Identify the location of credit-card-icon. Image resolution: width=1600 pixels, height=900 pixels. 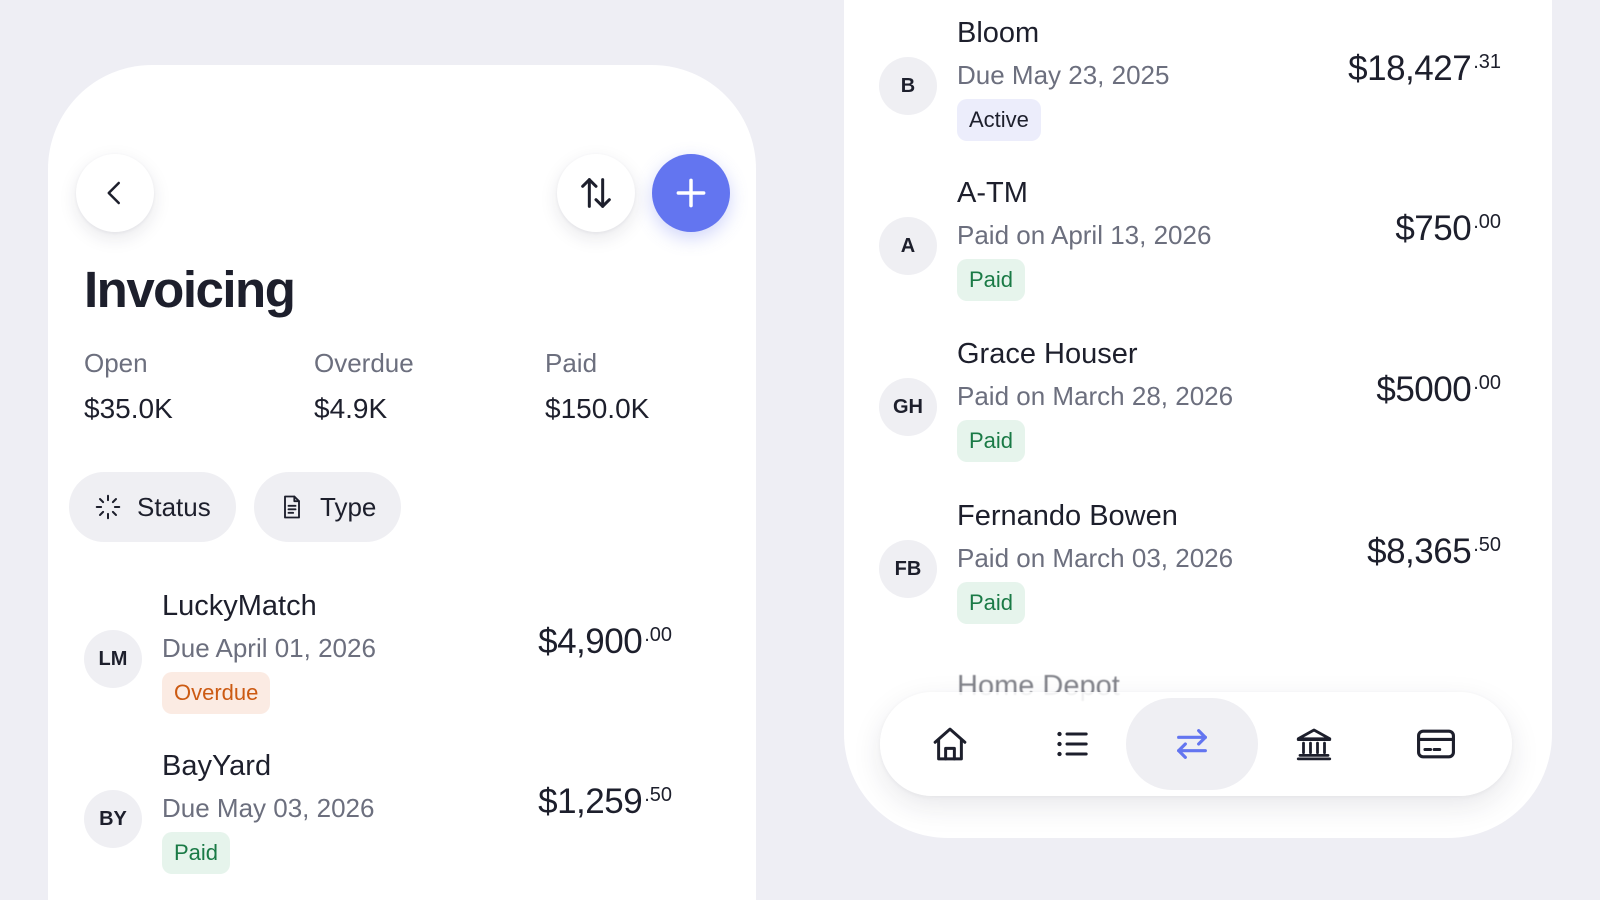
(1436, 744).